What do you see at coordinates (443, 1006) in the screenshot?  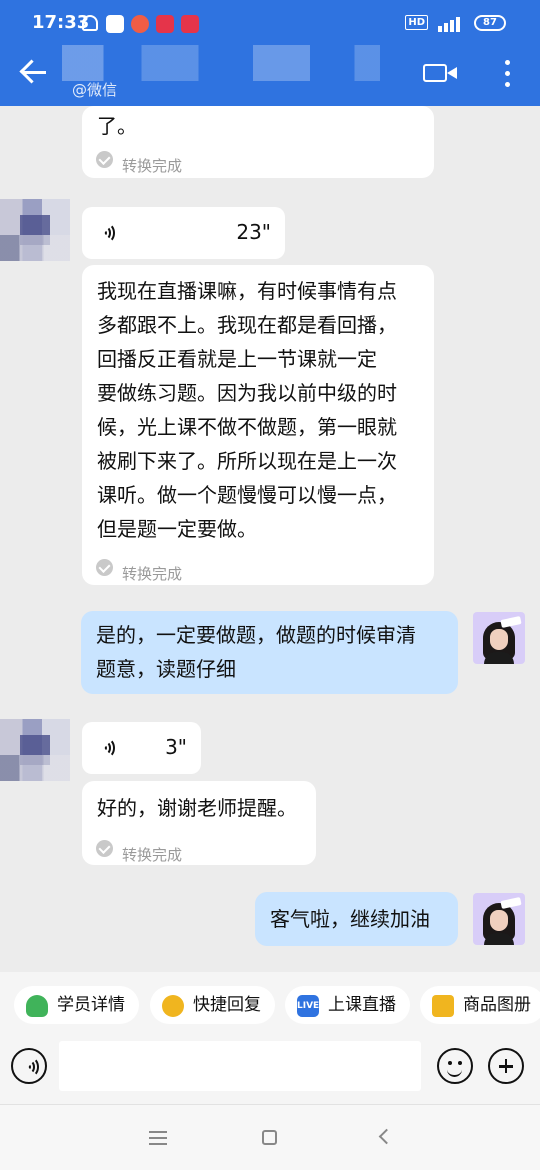 I see `product-album-icon` at bounding box center [443, 1006].